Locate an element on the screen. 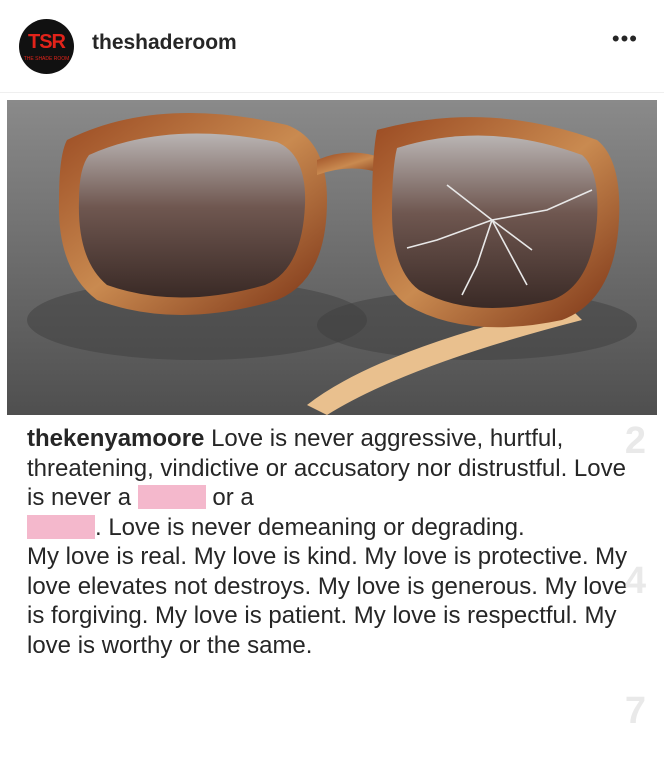  watermark-number: 4 is located at coordinates (635, 581).